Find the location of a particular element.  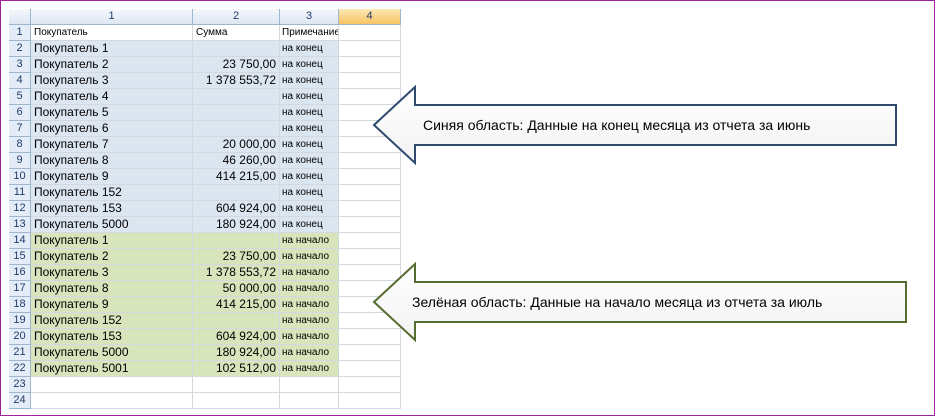

cell-sum: 50 000,00 is located at coordinates (236, 289).